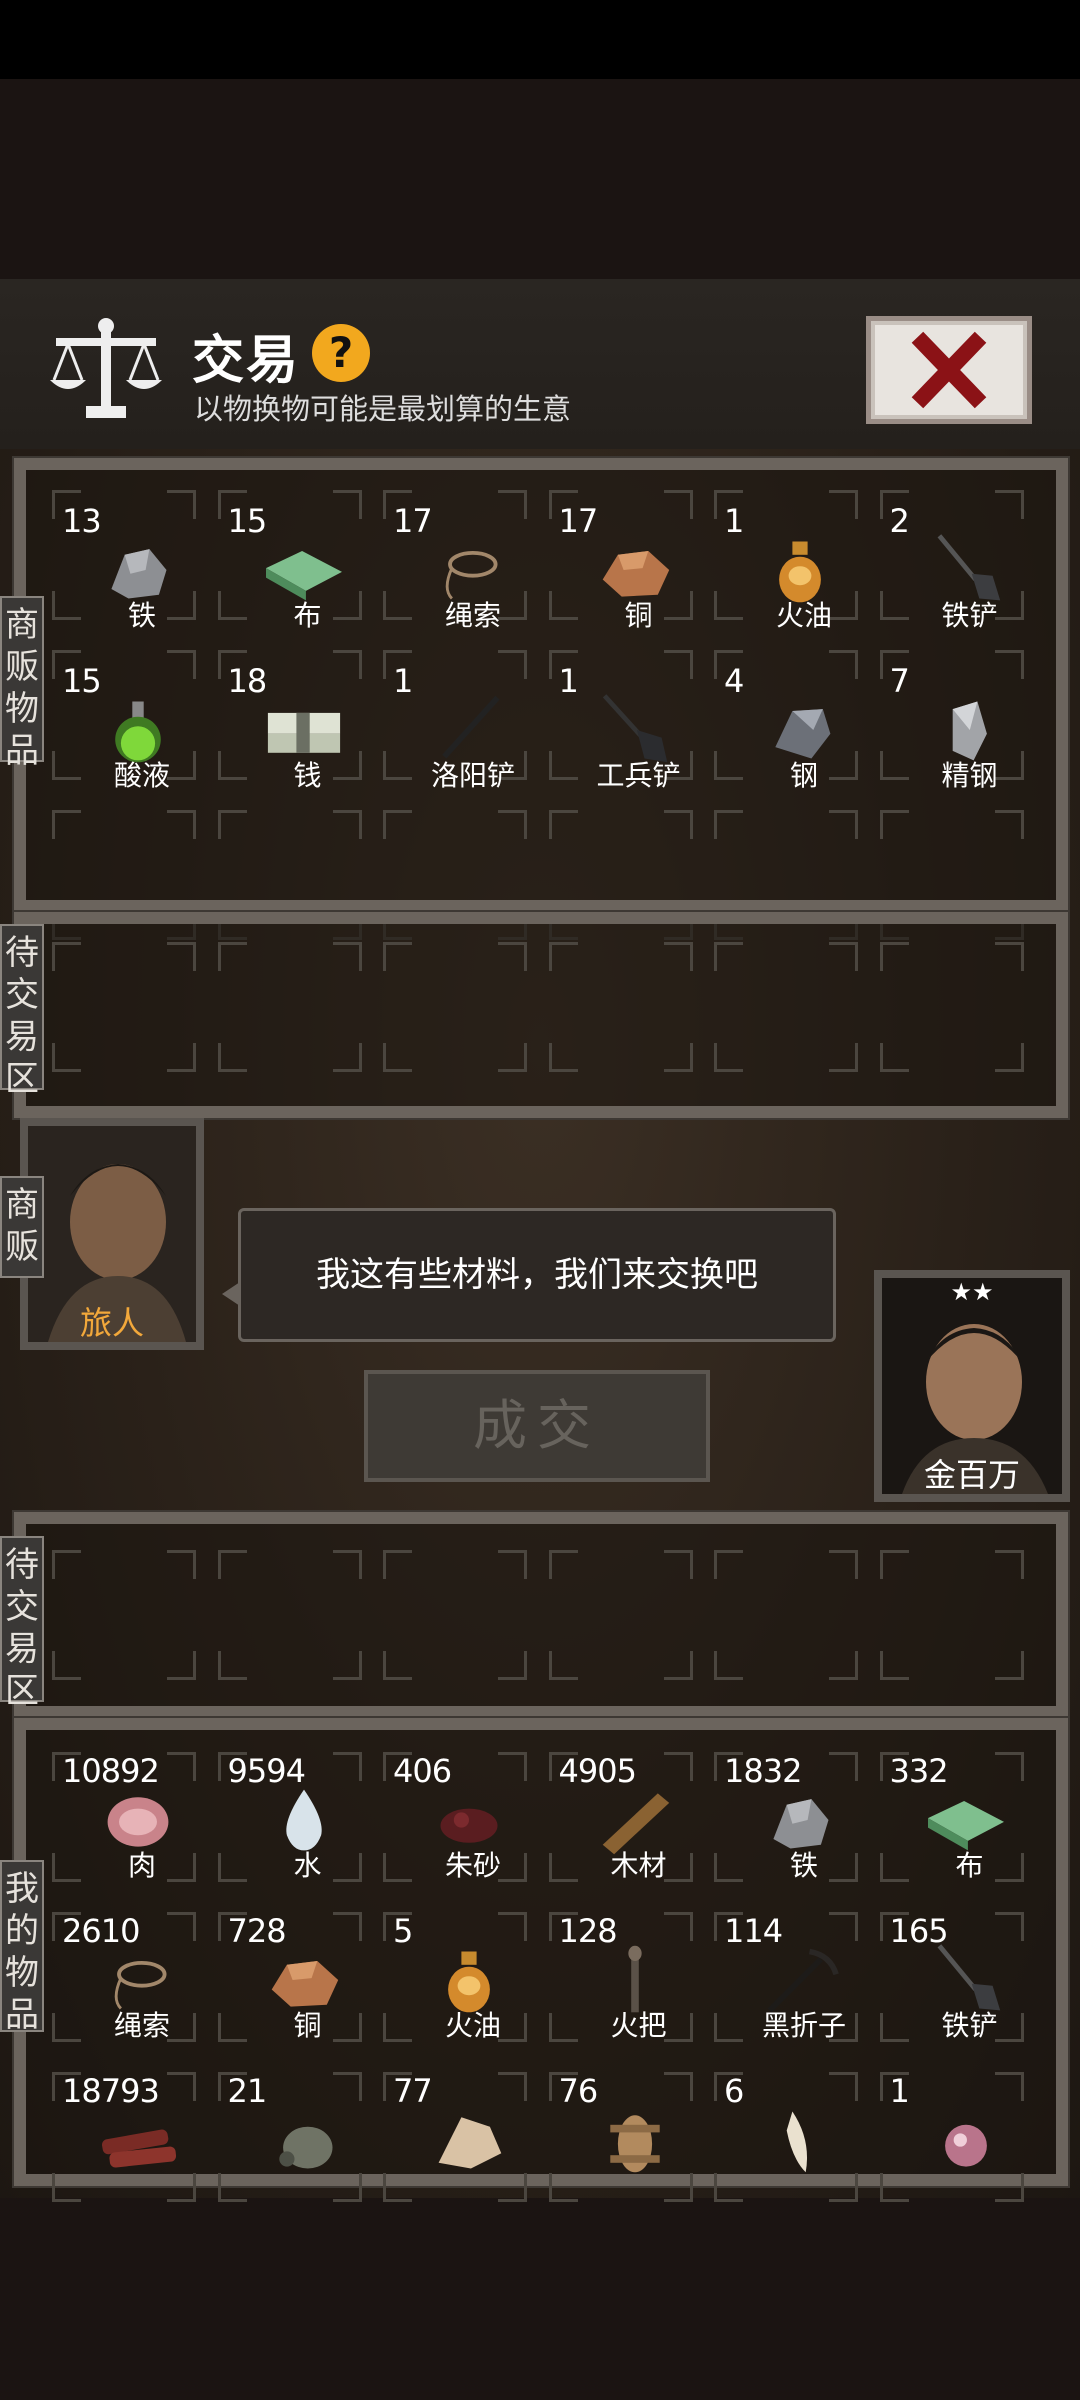 The image size is (1080, 2400). What do you see at coordinates (804, 737) in the screenshot?
I see `inventory-item: 4钢` at bounding box center [804, 737].